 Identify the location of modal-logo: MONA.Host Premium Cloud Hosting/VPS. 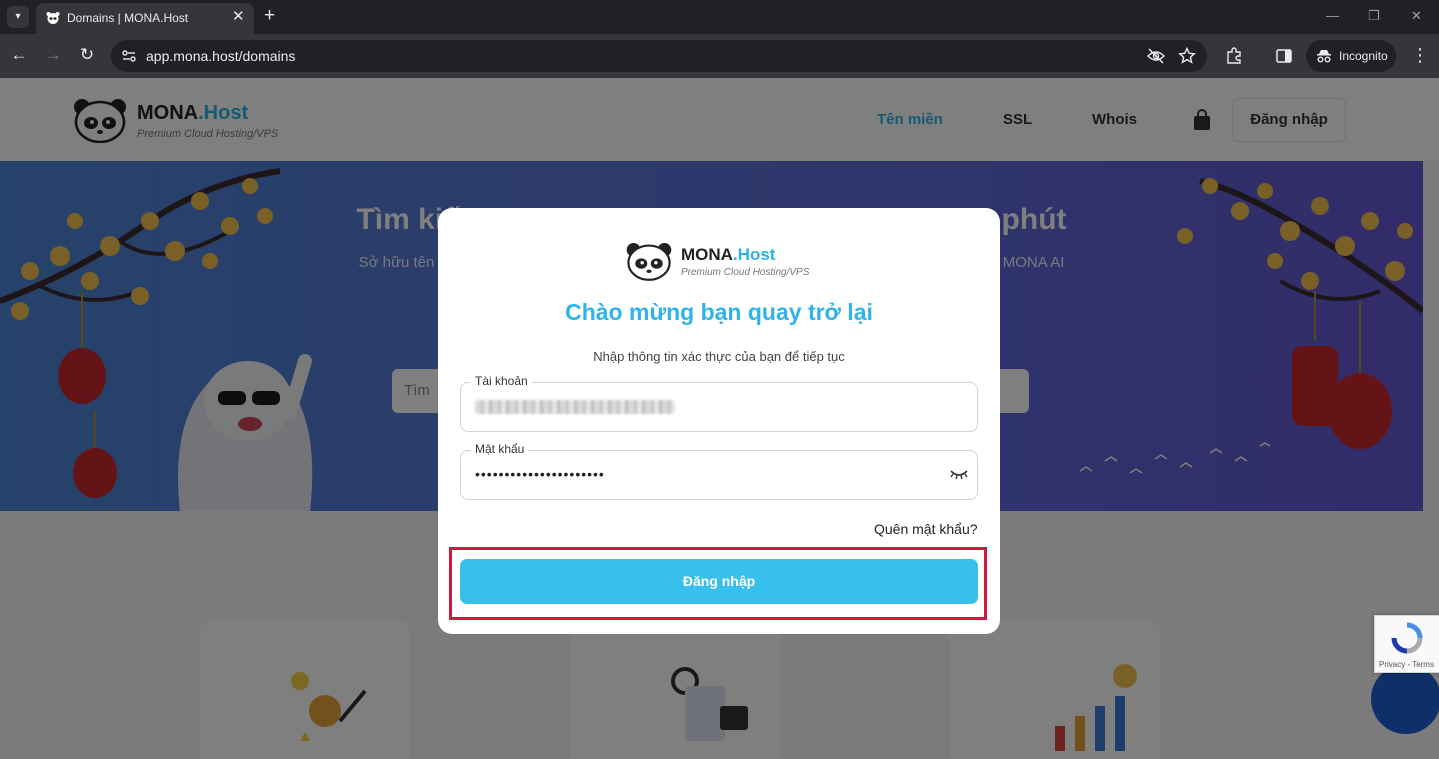
(725, 261).